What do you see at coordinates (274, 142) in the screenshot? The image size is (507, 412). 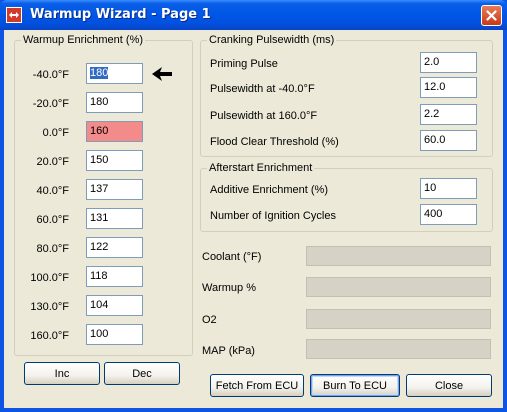 I see `flood-clear-label: Flood Clear Threshold (%)` at bounding box center [274, 142].